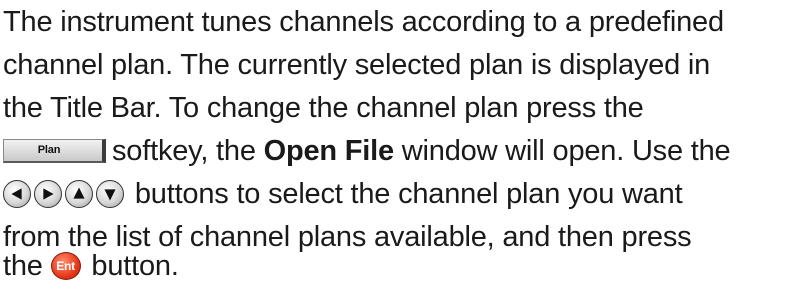 This screenshot has width=789, height=289. I want to click on enter-button-label: Ent, so click(65, 266).